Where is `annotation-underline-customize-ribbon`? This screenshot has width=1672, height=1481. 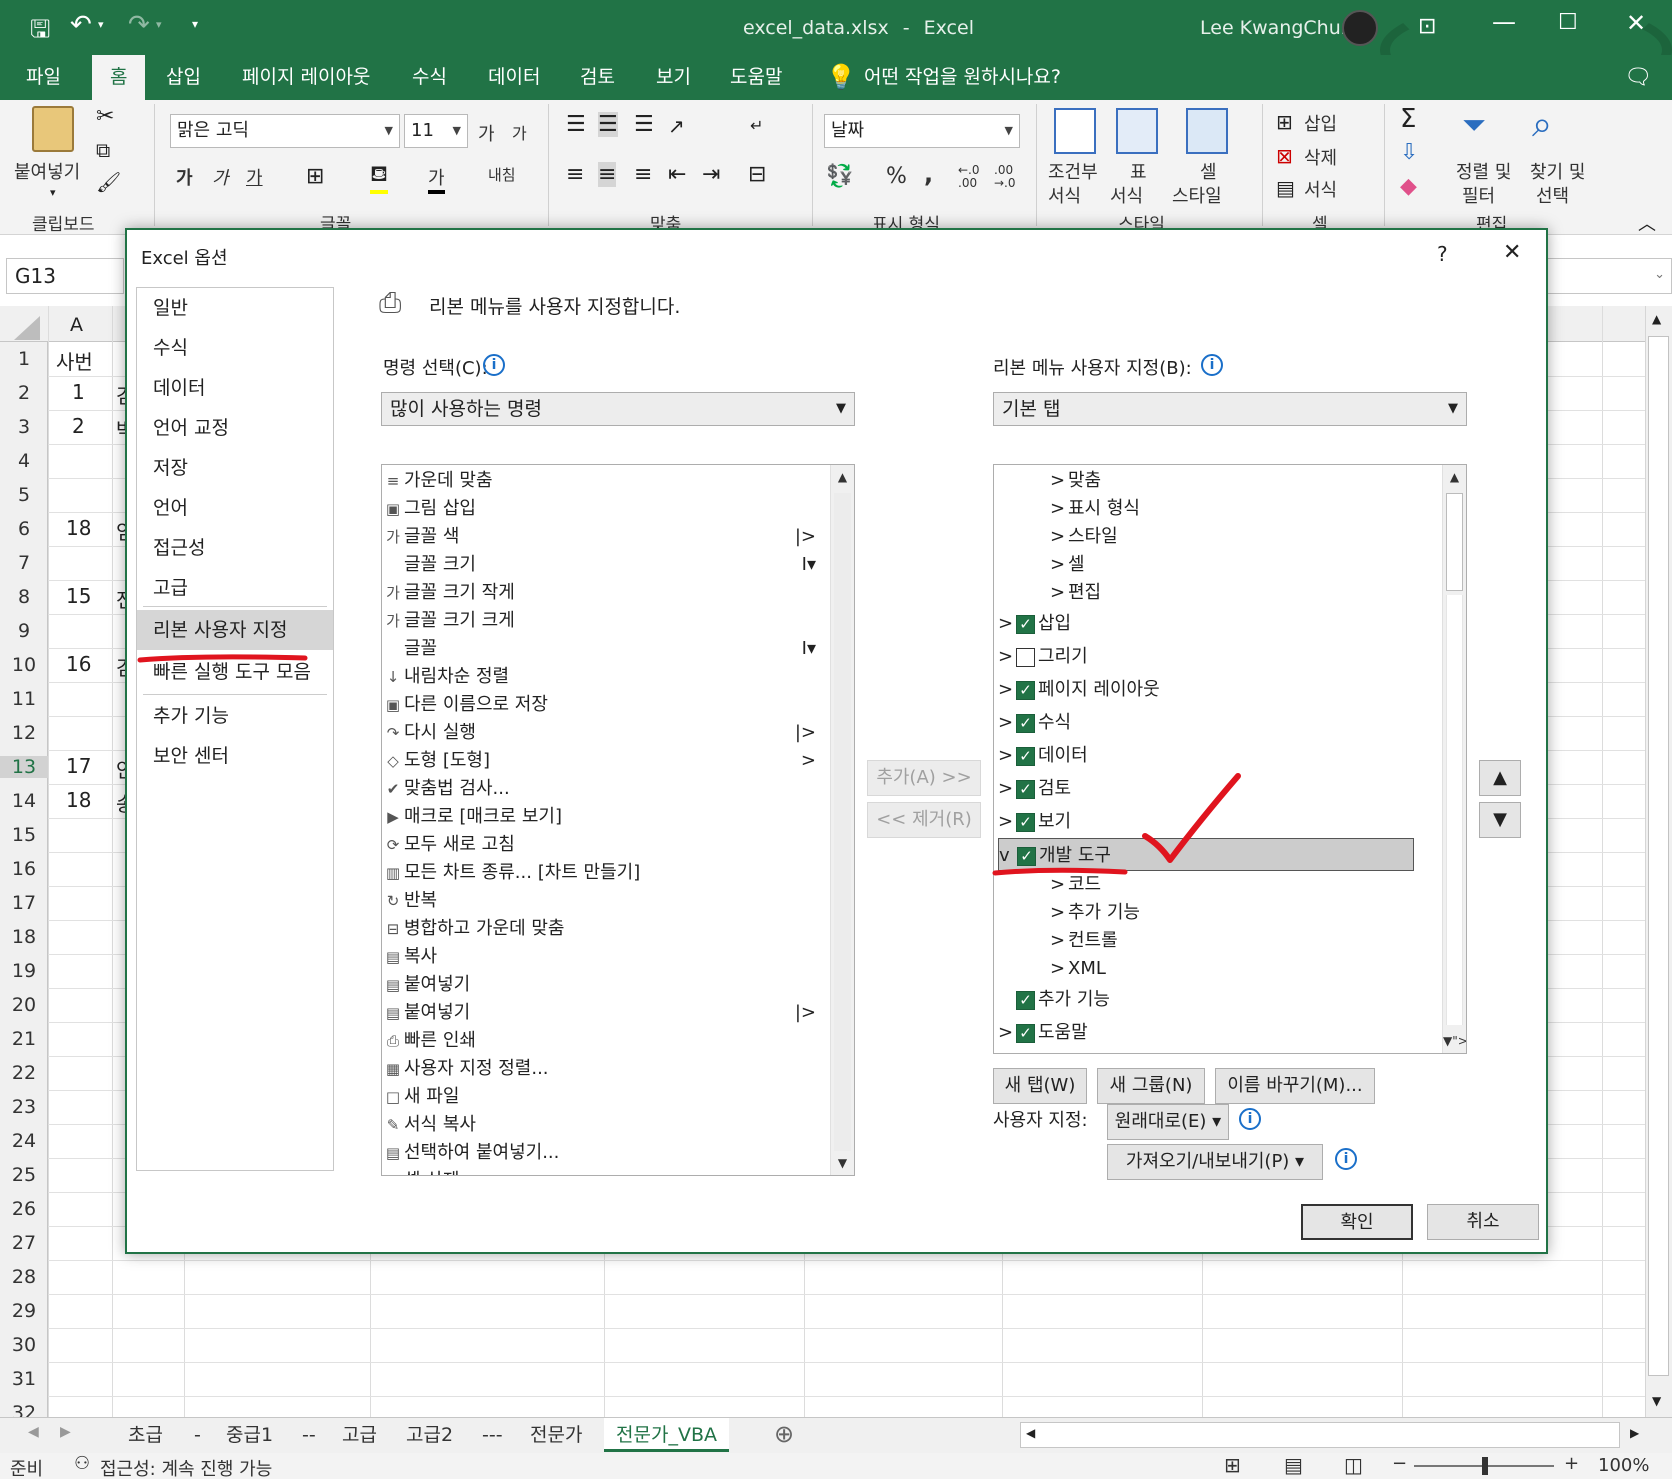 annotation-underline-customize-ribbon is located at coordinates (222, 658).